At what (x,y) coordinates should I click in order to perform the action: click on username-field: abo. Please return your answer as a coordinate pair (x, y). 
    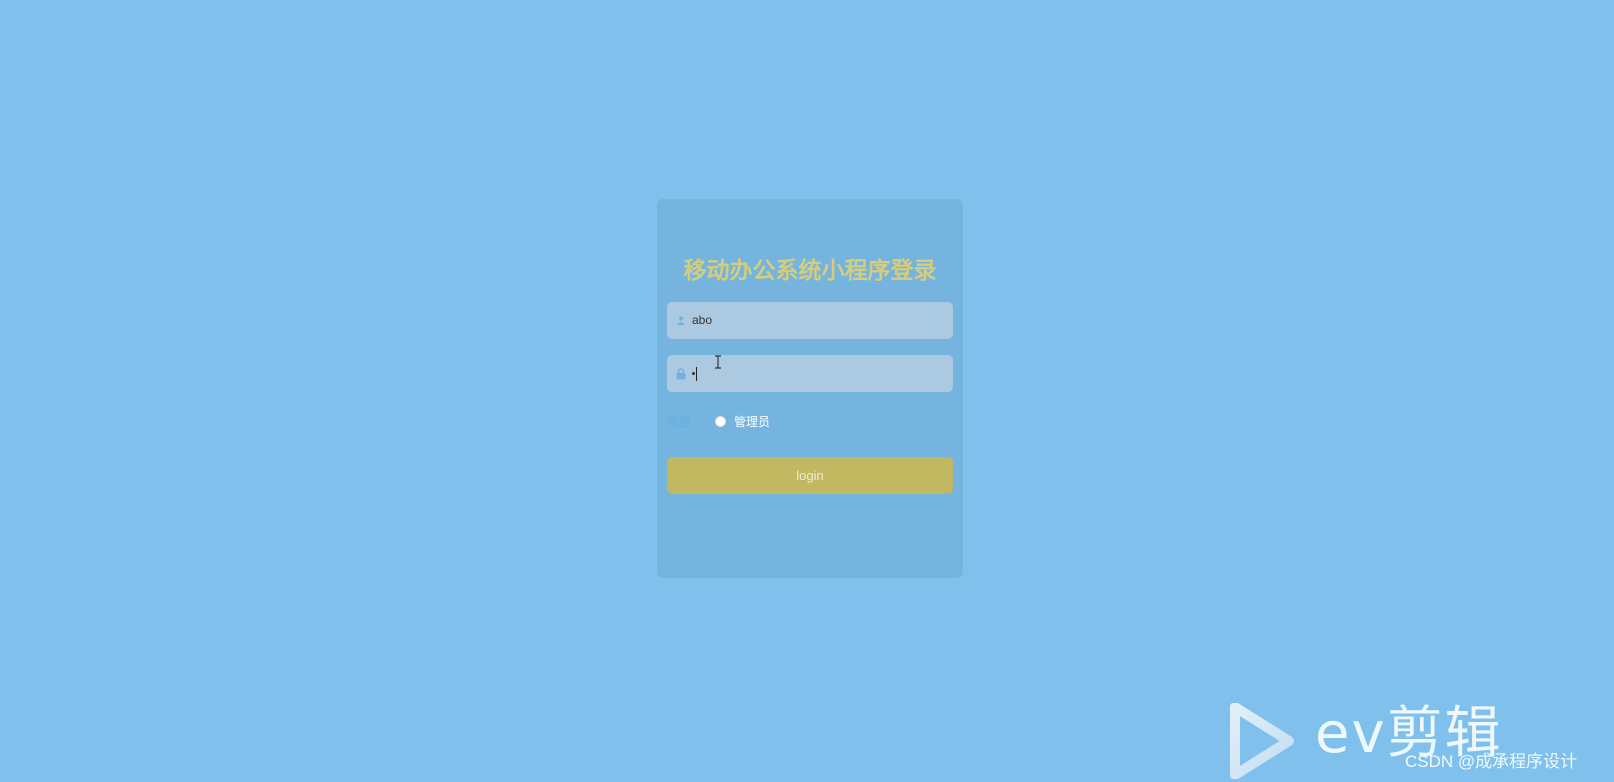
    Looking at the image, I should click on (810, 320).